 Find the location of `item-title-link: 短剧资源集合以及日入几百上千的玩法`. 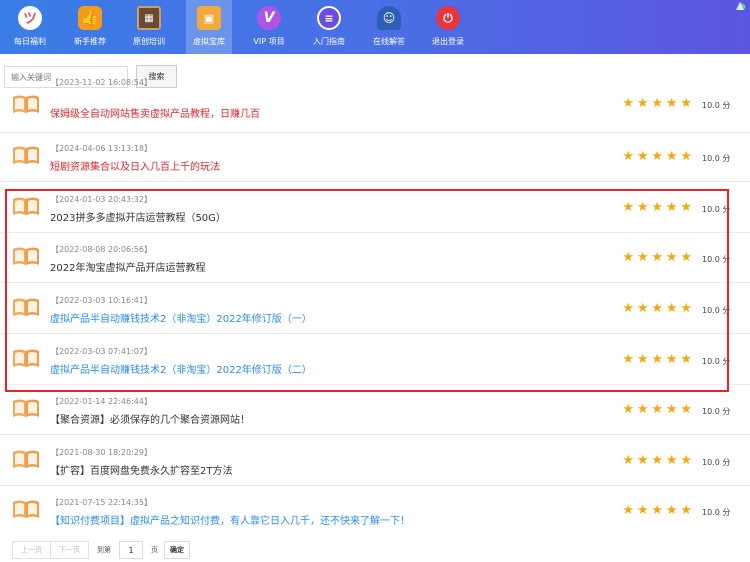

item-title-link: 短剧资源集合以及日入几百上千的玩法 is located at coordinates (135, 165).